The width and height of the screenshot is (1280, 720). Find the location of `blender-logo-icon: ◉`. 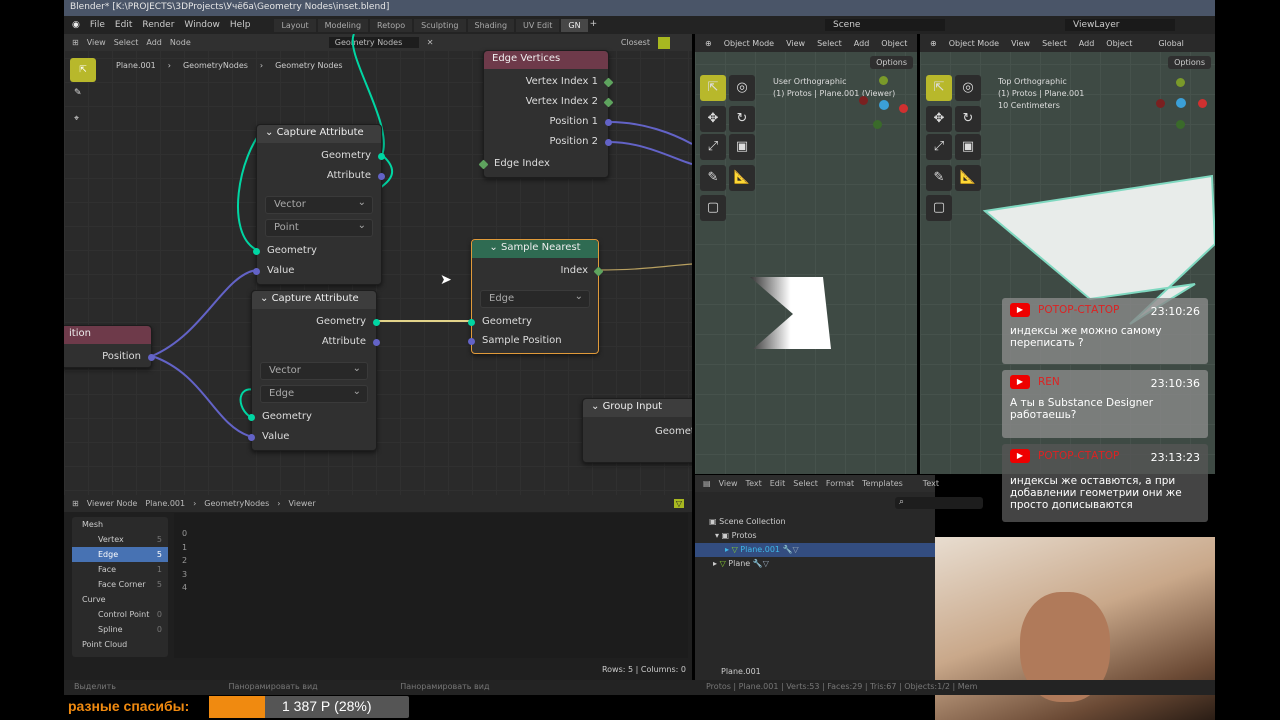

blender-logo-icon: ◉ is located at coordinates (76, 25).